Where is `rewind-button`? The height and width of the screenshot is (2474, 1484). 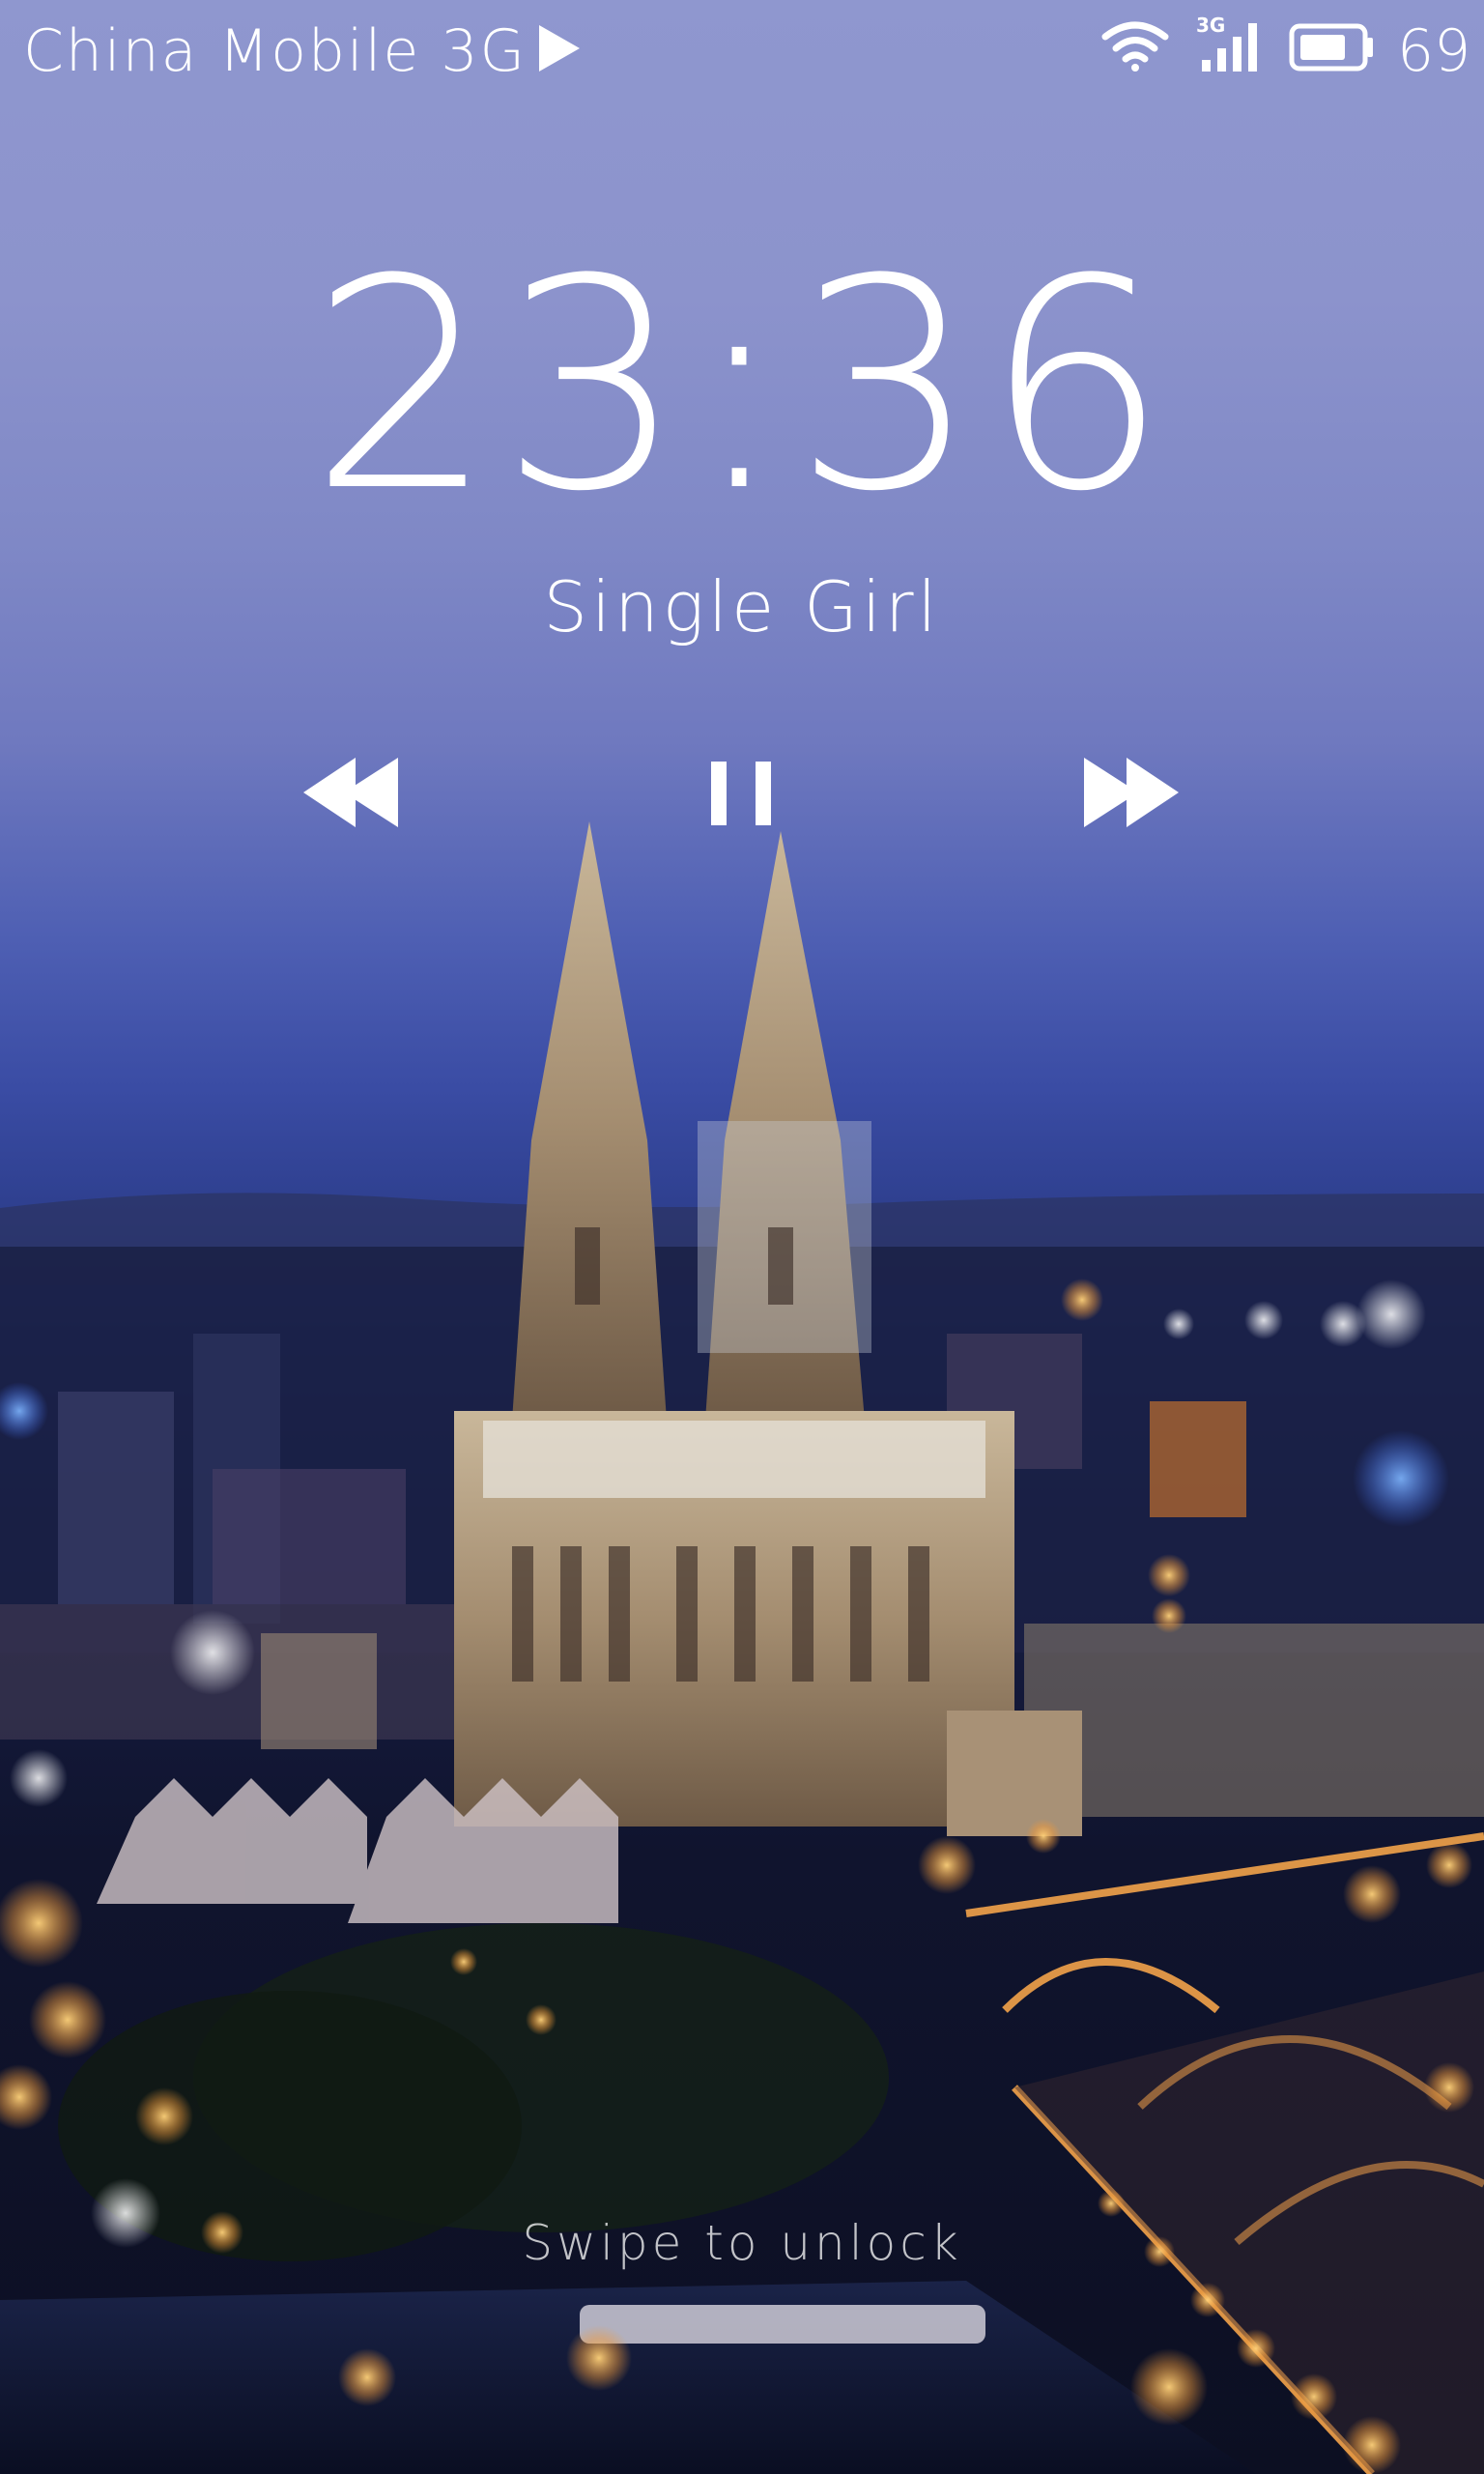
rewind-button is located at coordinates (355, 792).